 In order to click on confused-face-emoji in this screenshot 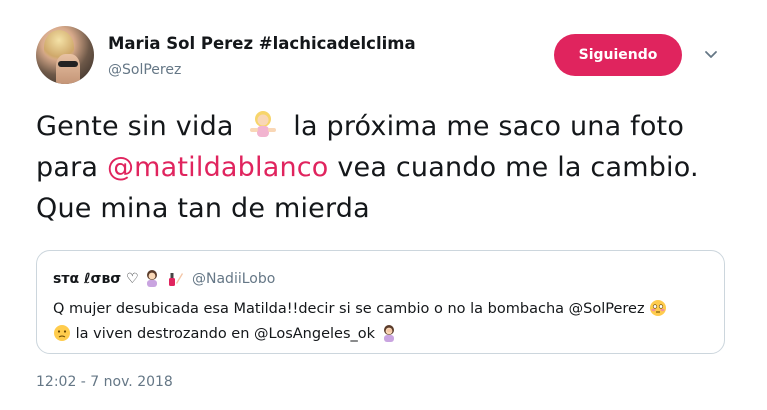, I will do `click(62, 333)`.